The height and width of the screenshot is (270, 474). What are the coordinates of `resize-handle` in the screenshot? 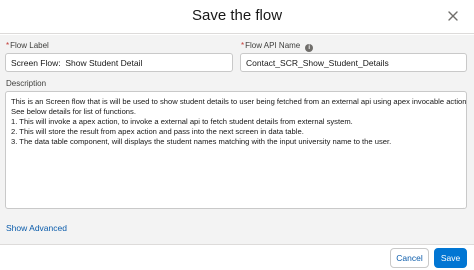 It's located at (461, 204).